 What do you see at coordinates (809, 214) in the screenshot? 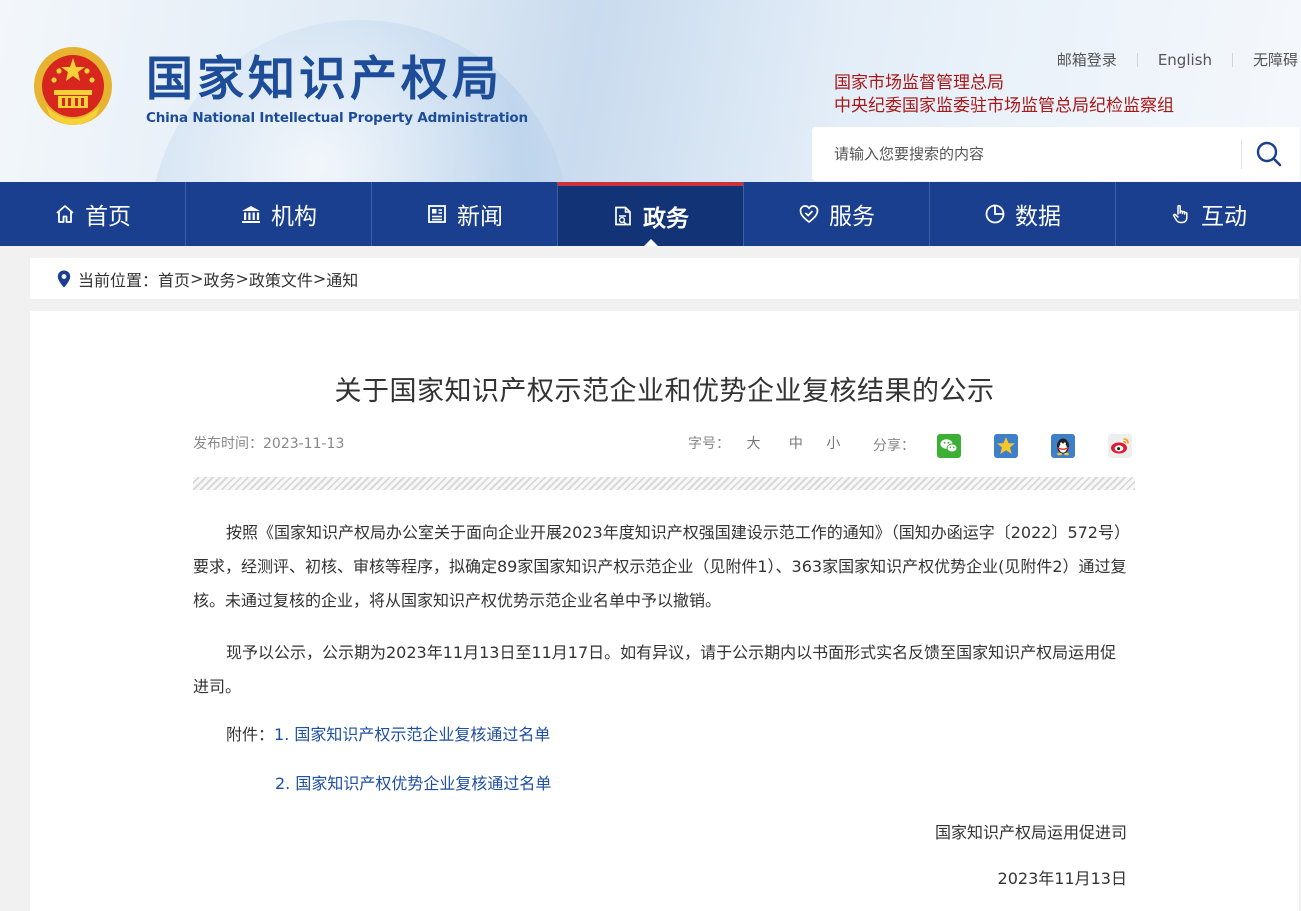
I see `service-icon` at bounding box center [809, 214].